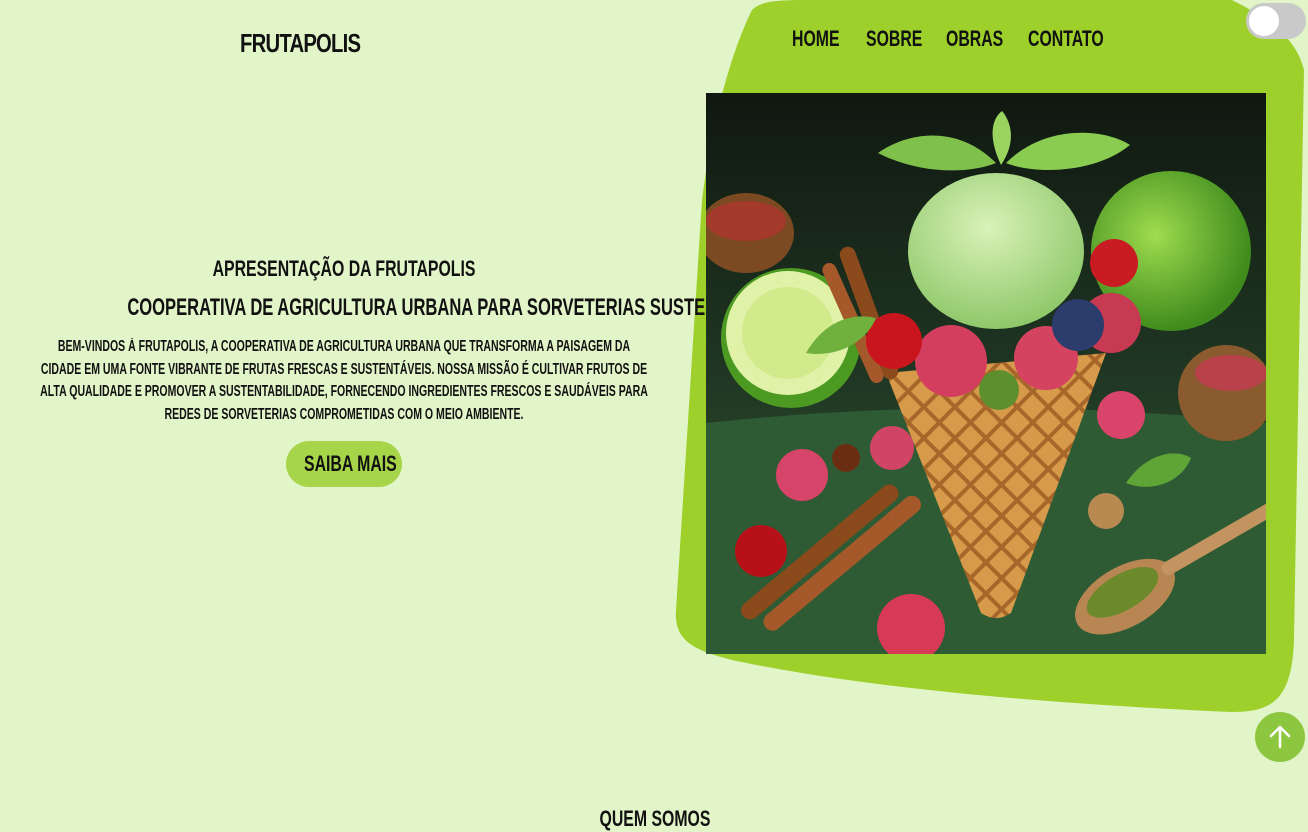  I want to click on hero-title-prefix: APRESENTAÇÃO DA, so click(294, 268).